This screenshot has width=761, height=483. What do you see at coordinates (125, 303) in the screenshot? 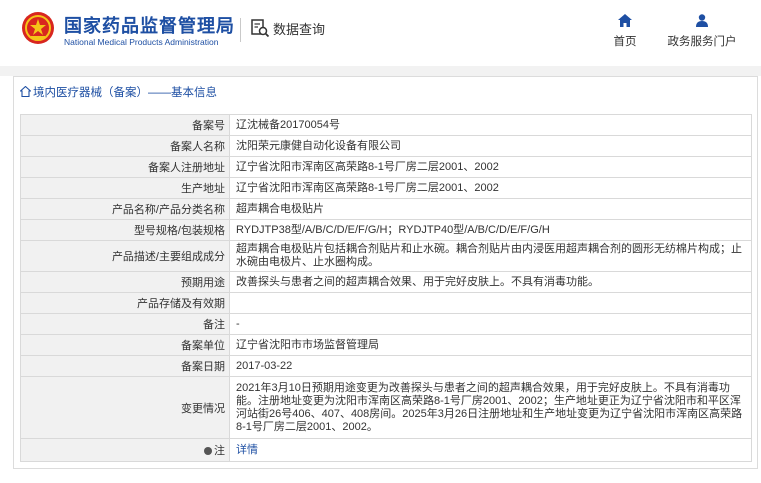
I see `row-label: 产品存储及有效期` at bounding box center [125, 303].